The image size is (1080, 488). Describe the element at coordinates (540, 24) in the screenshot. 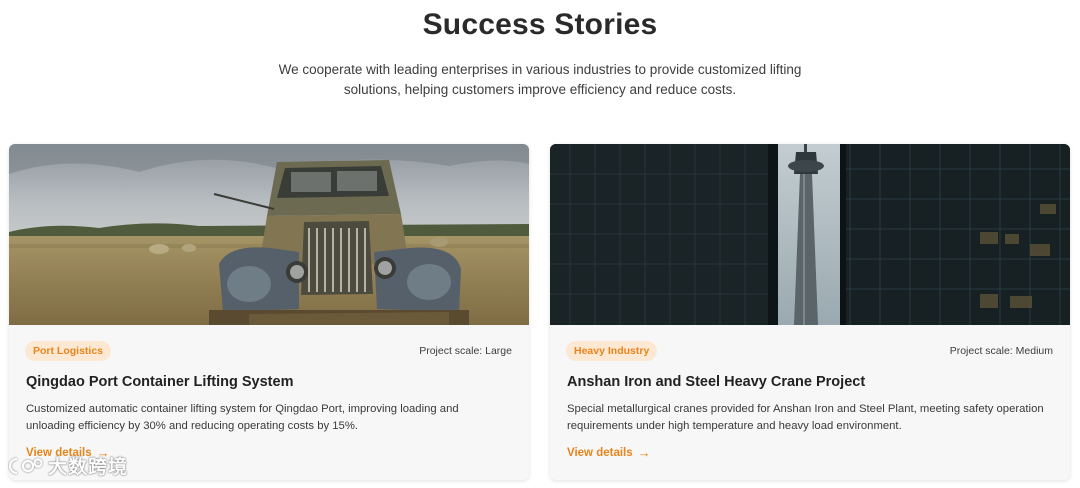

I see `section-title: Success Stories` at that location.